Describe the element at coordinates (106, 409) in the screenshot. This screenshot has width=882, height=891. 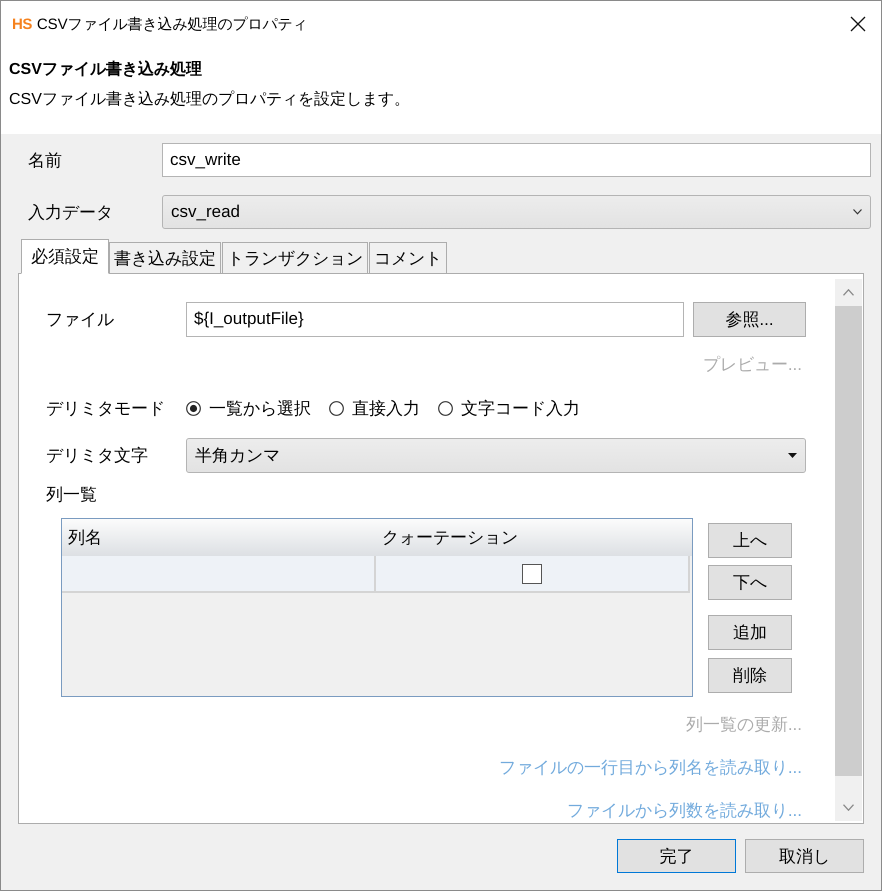
I see `delimiter-mode-label: デリミタモード` at that location.